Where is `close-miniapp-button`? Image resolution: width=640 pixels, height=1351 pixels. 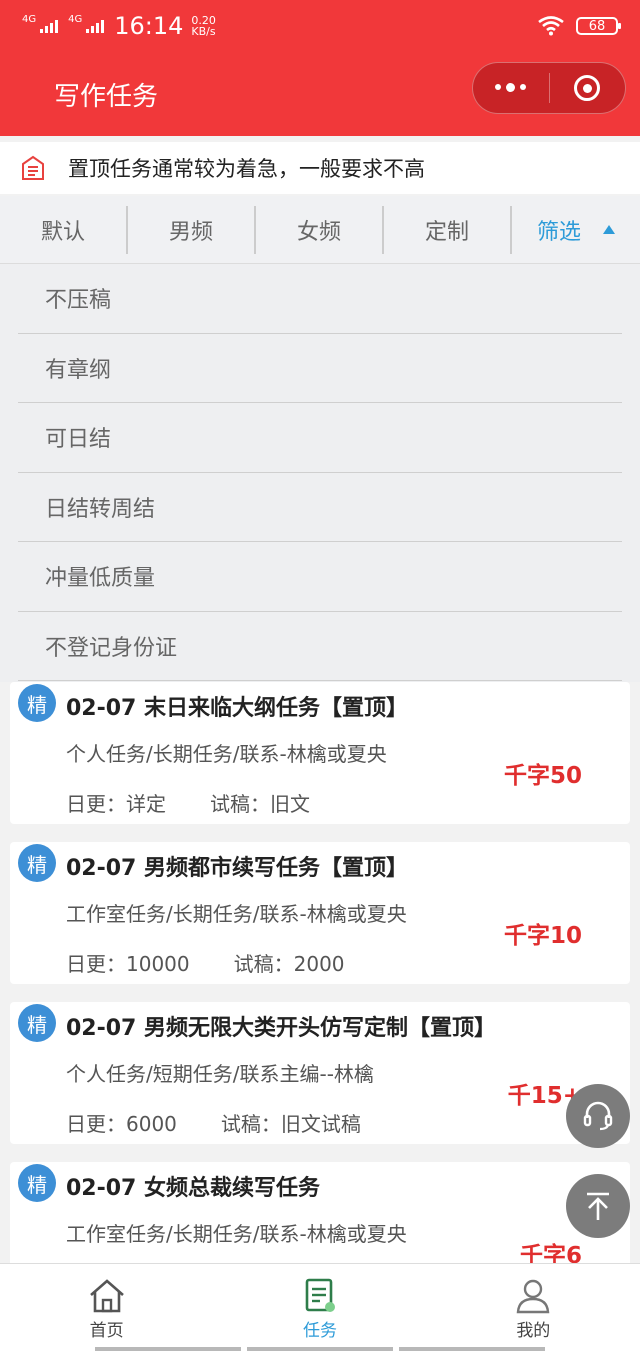
close-miniapp-button is located at coordinates (588, 88).